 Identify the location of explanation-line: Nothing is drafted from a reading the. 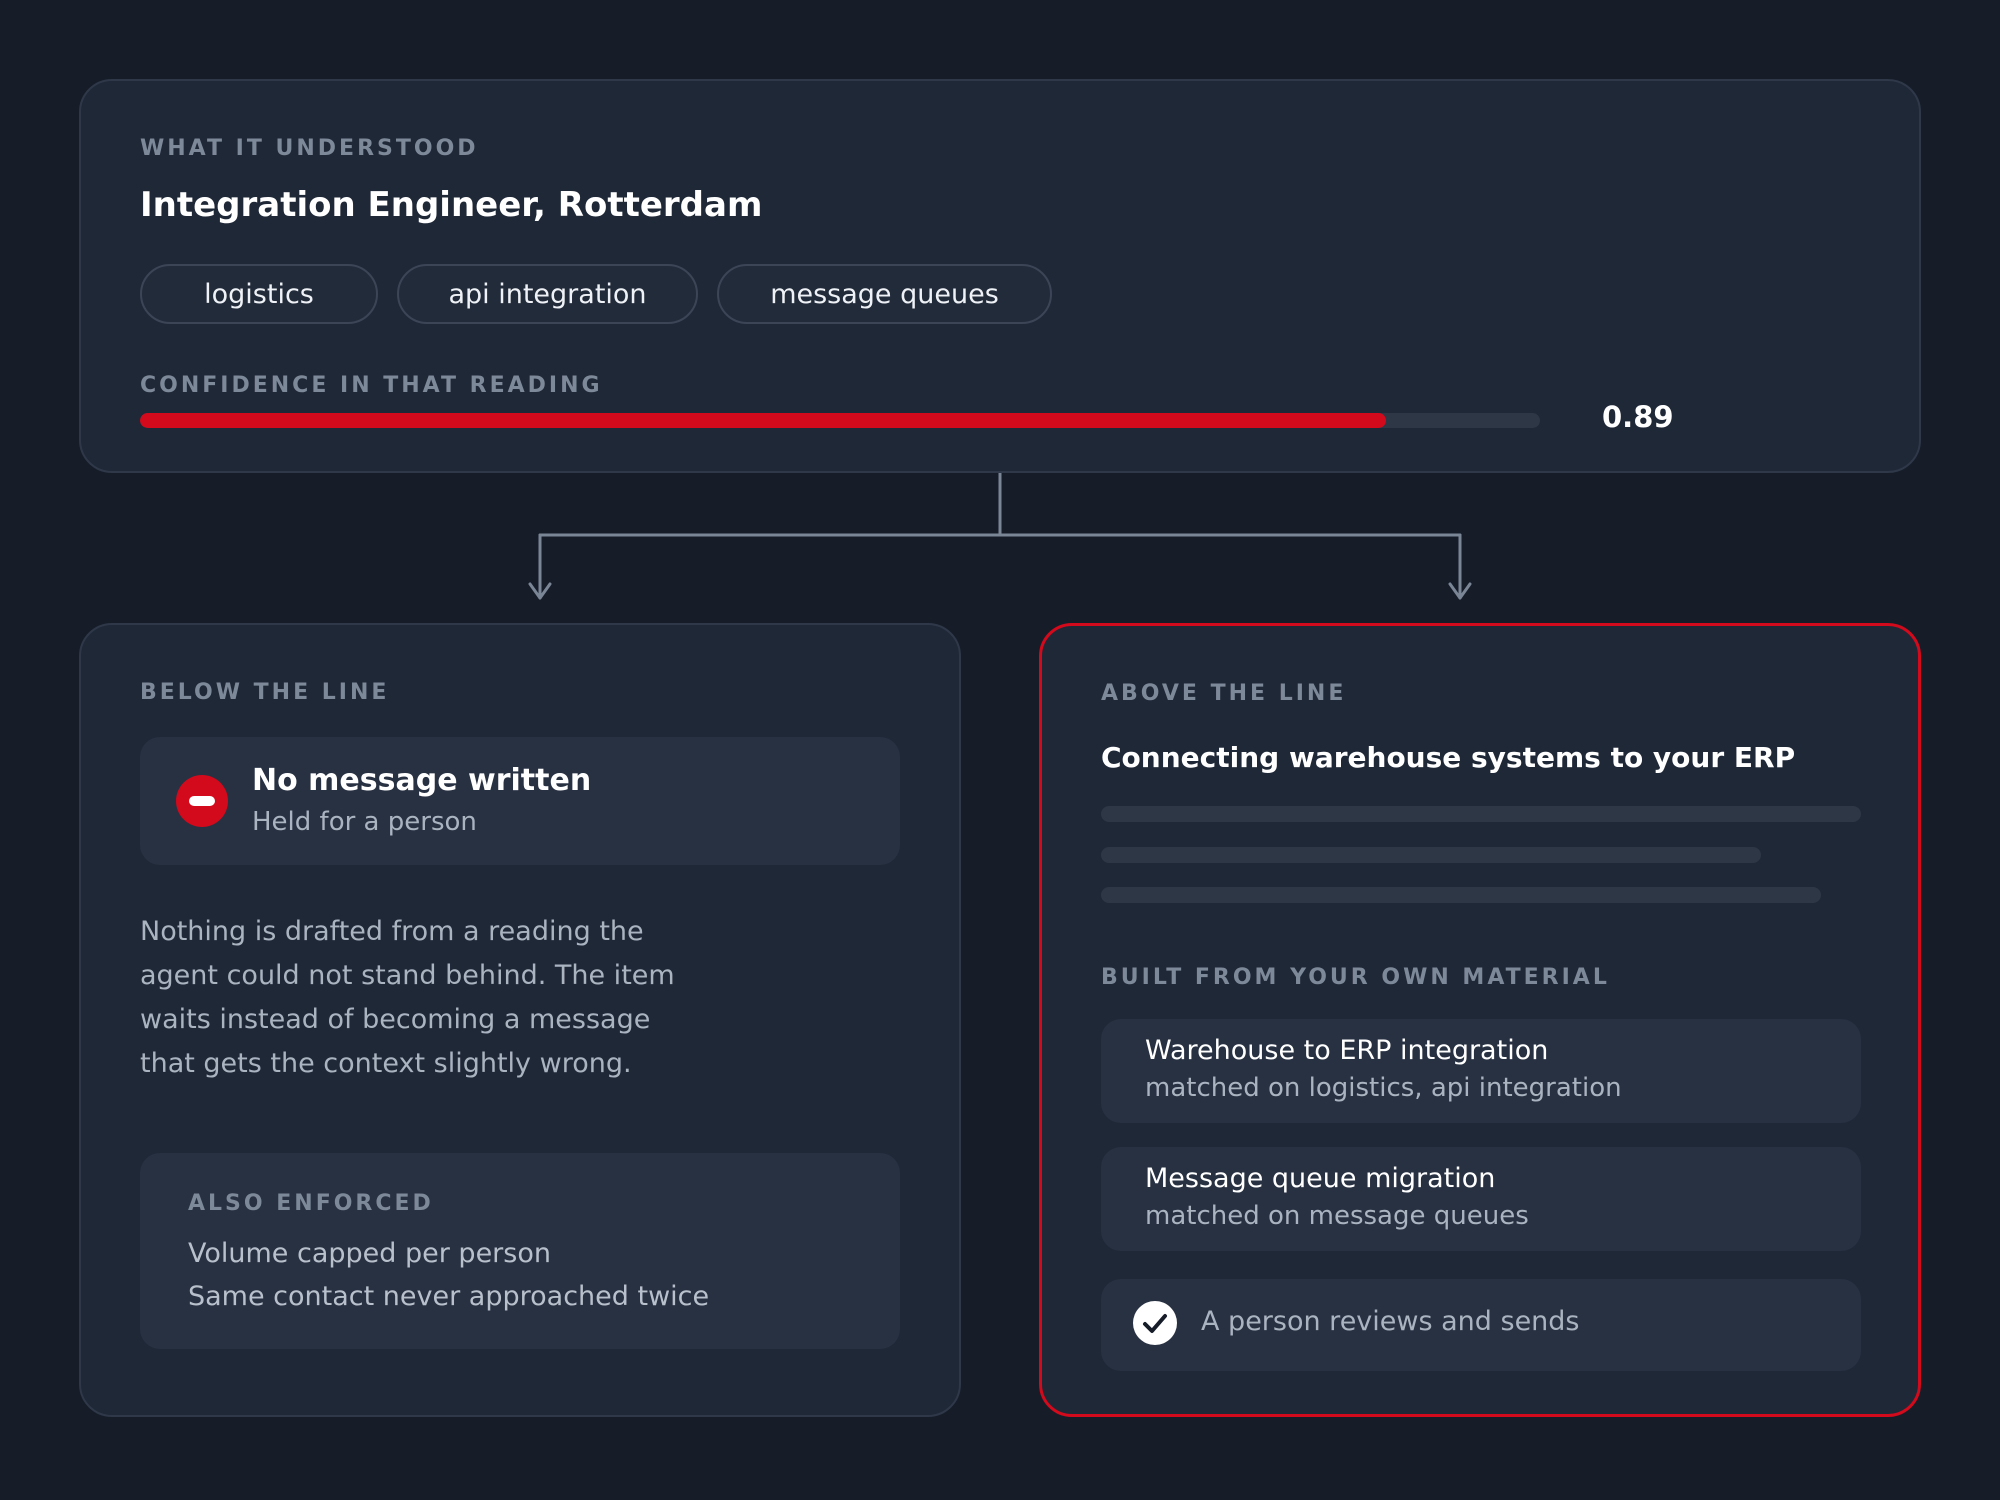
(392, 931).